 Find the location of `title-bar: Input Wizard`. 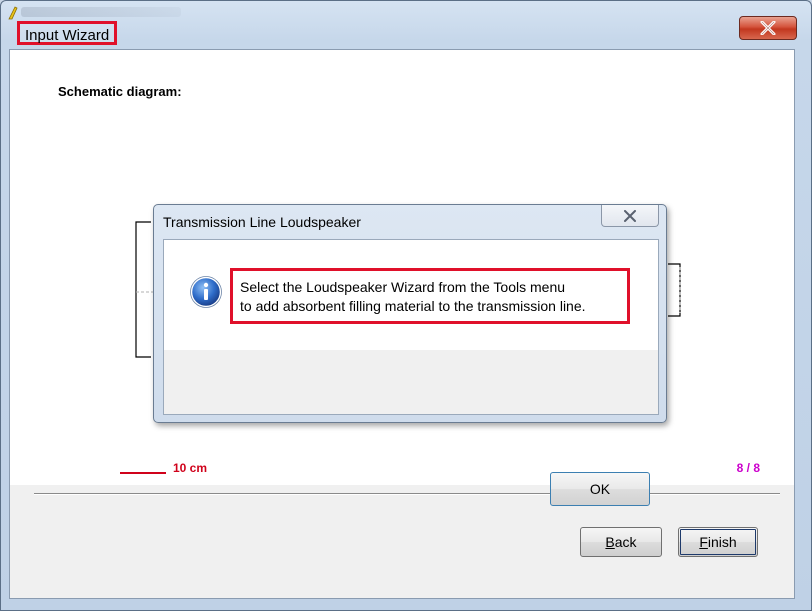

title-bar: Input Wizard is located at coordinates (406, 24).